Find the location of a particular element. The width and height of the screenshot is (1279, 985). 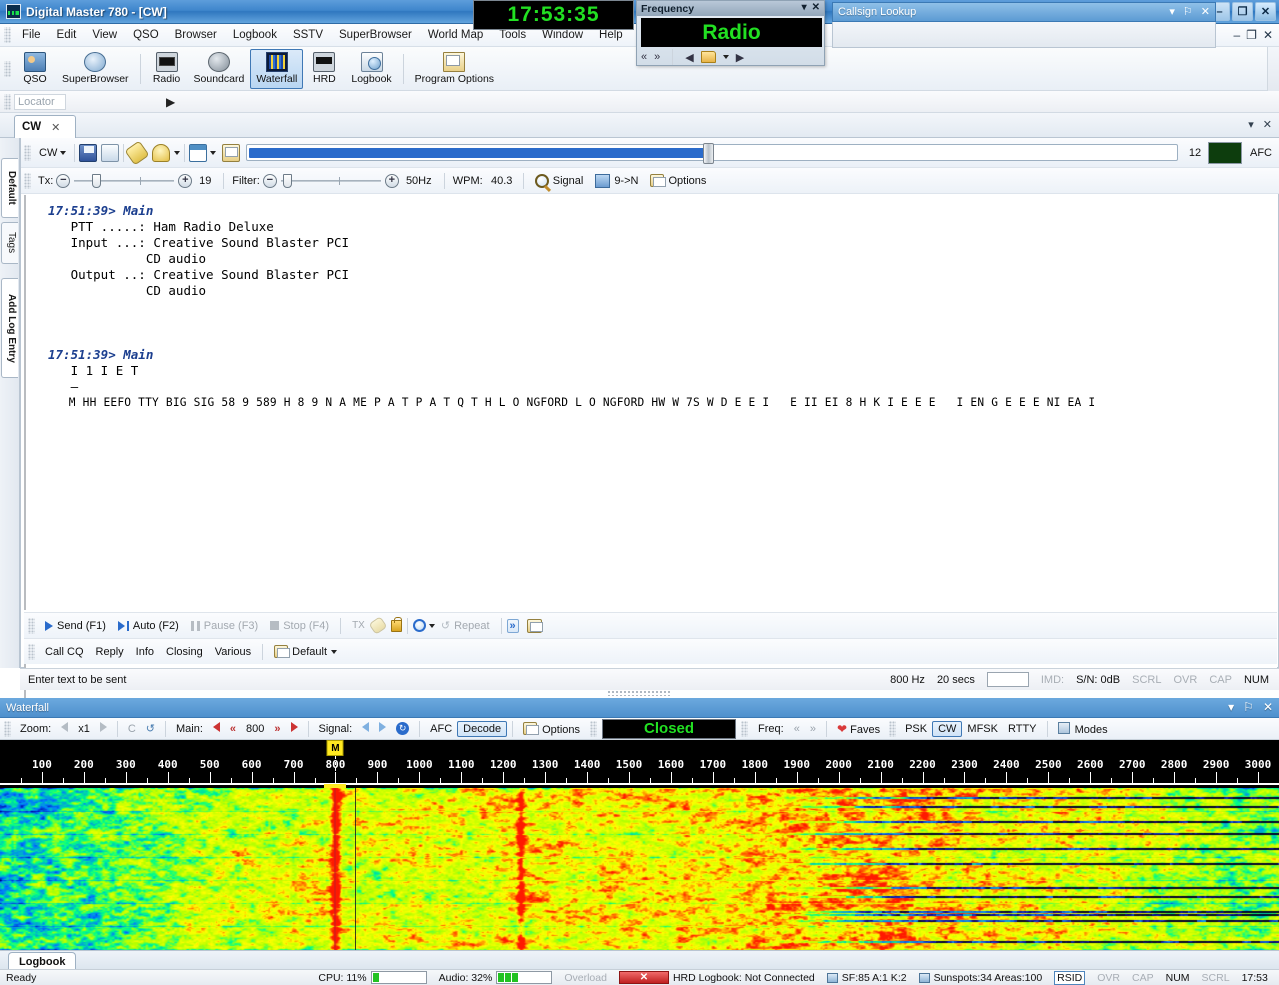

main-prev-button is located at coordinates (216, 728).